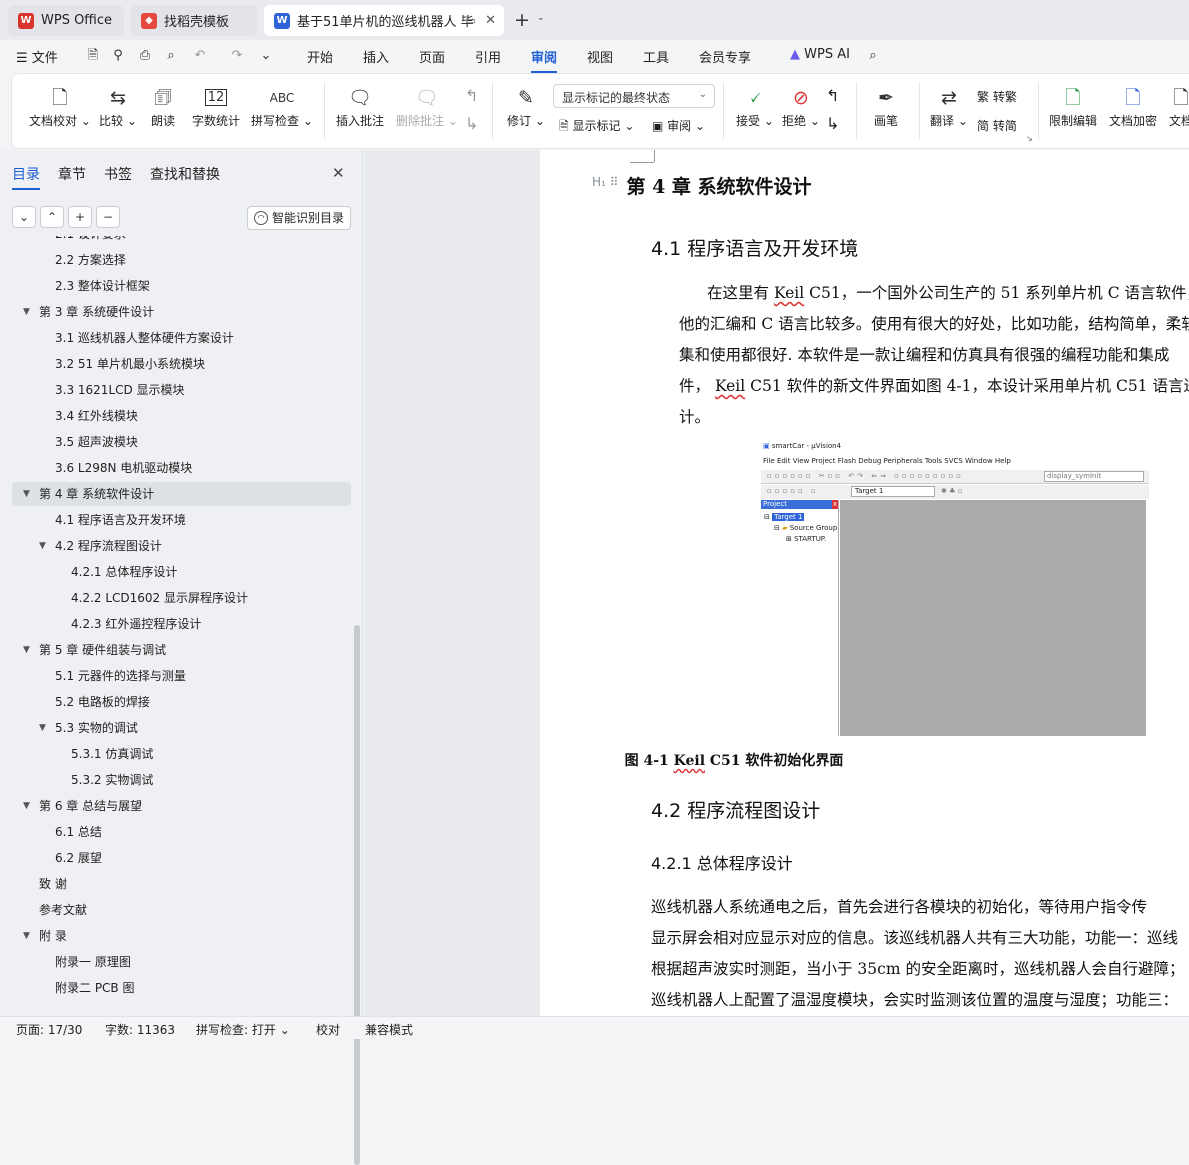 The image size is (1189, 1165). What do you see at coordinates (949, 106) in the screenshot?
I see `translate-button: ⇄ 翻译 ⌄` at bounding box center [949, 106].